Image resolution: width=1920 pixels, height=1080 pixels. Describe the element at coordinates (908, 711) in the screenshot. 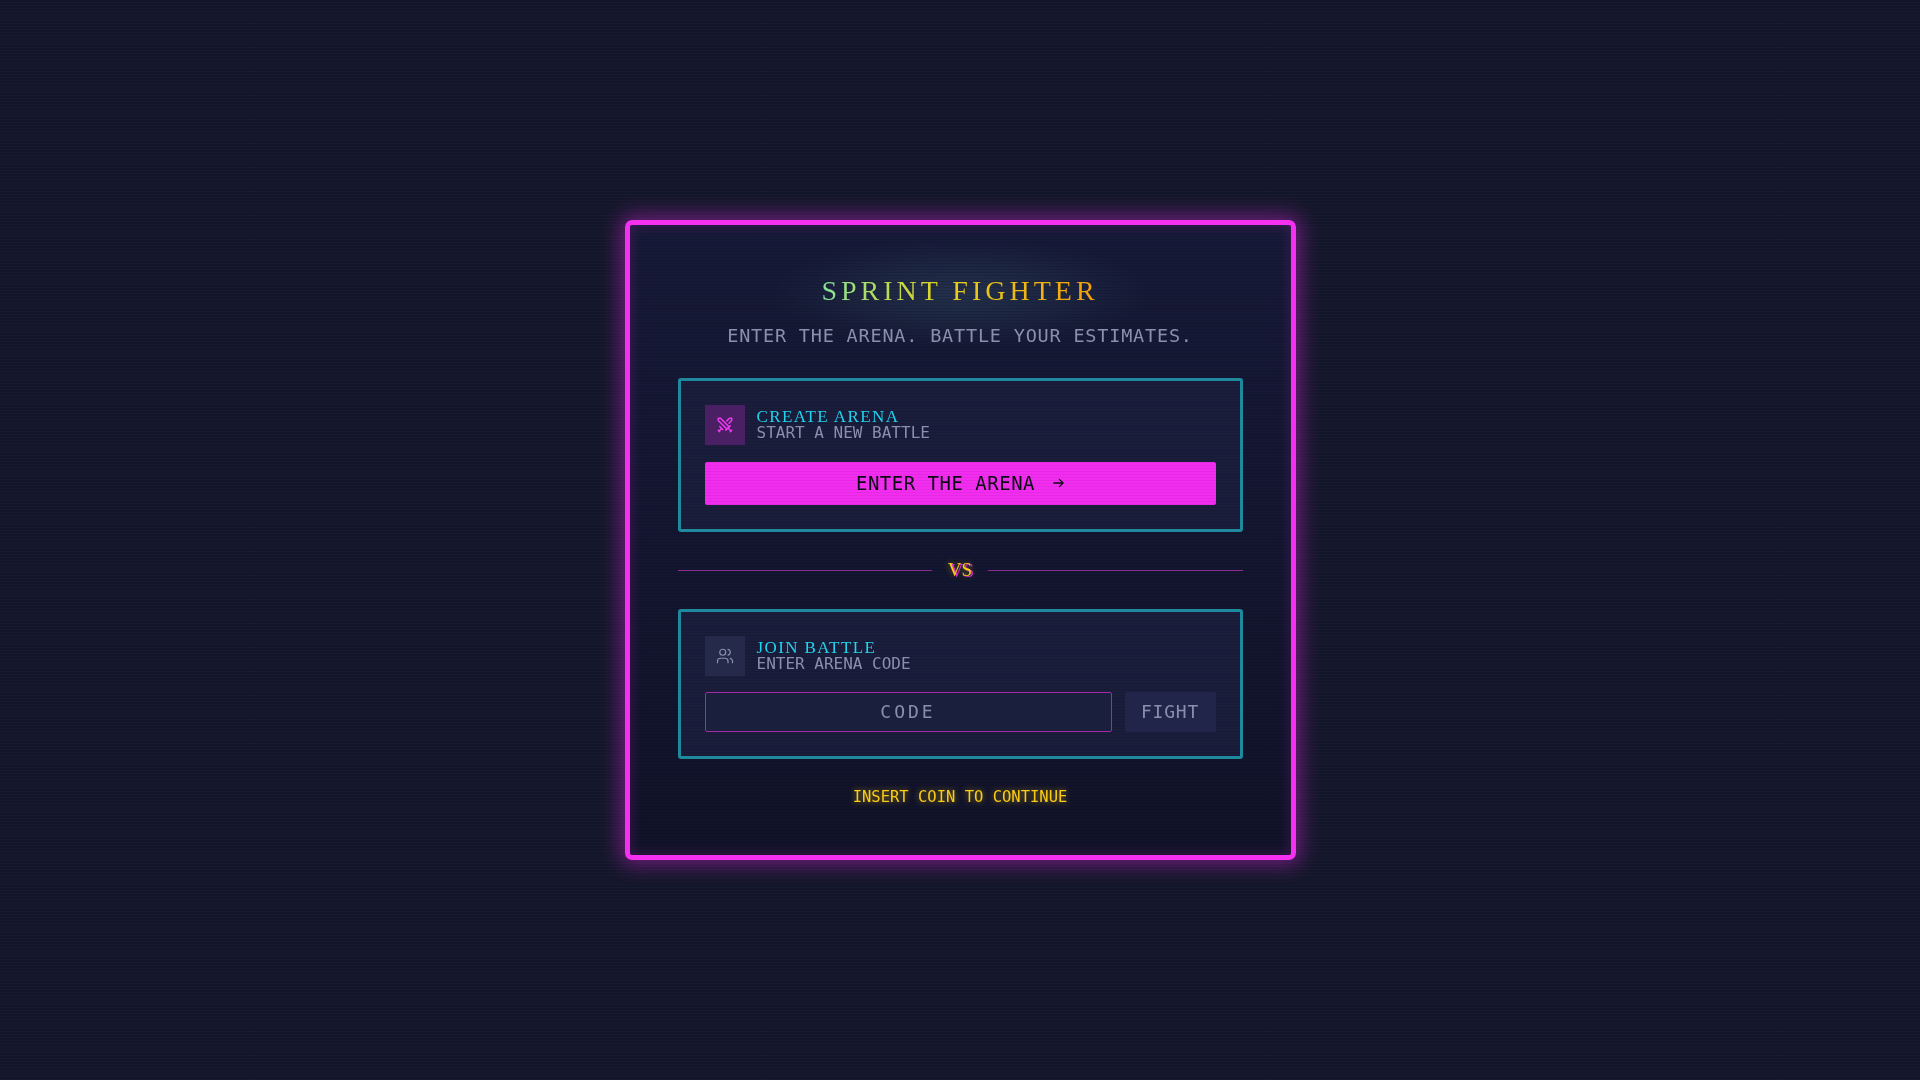

I see `code-input: CODE` at that location.